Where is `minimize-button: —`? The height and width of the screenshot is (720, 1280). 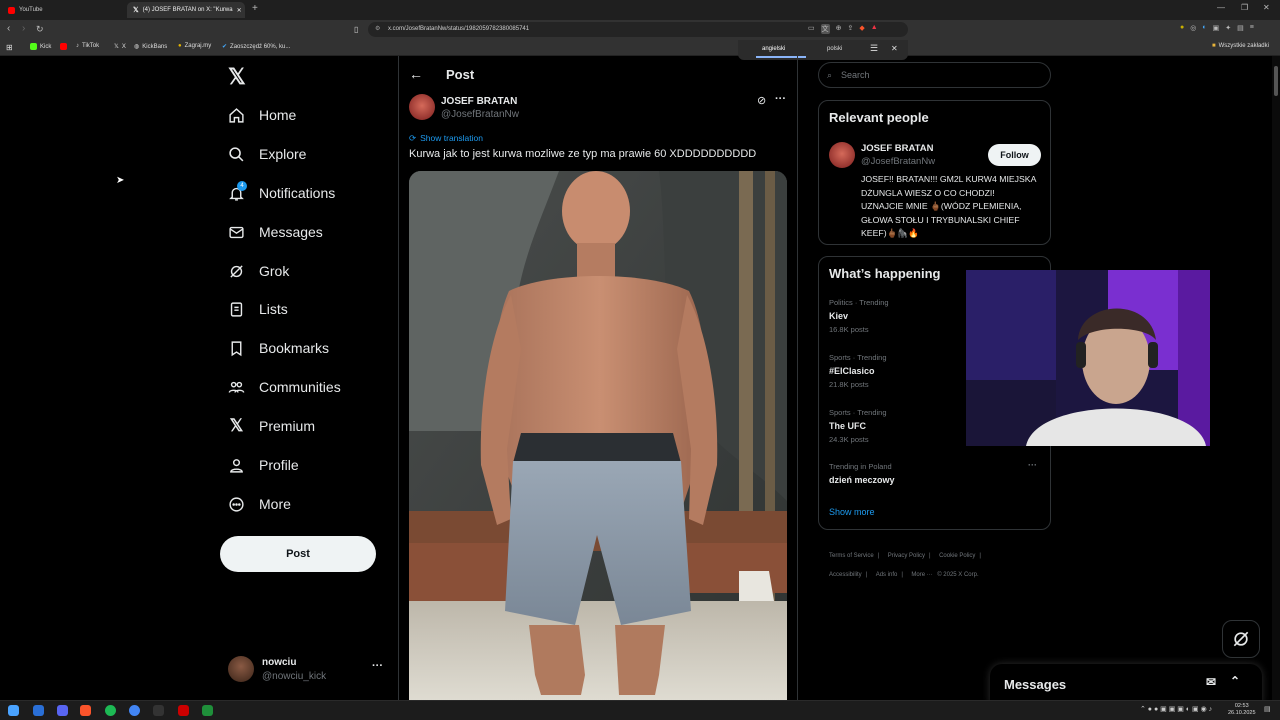 minimize-button: — is located at coordinates (1221, 7).